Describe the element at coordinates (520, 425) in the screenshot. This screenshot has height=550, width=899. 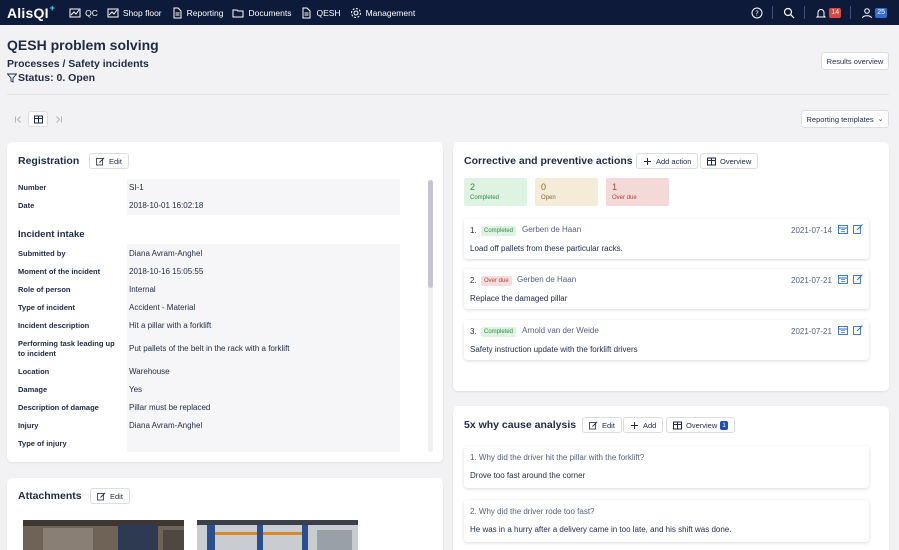
I see `why-title: 5x why cause analysis` at that location.